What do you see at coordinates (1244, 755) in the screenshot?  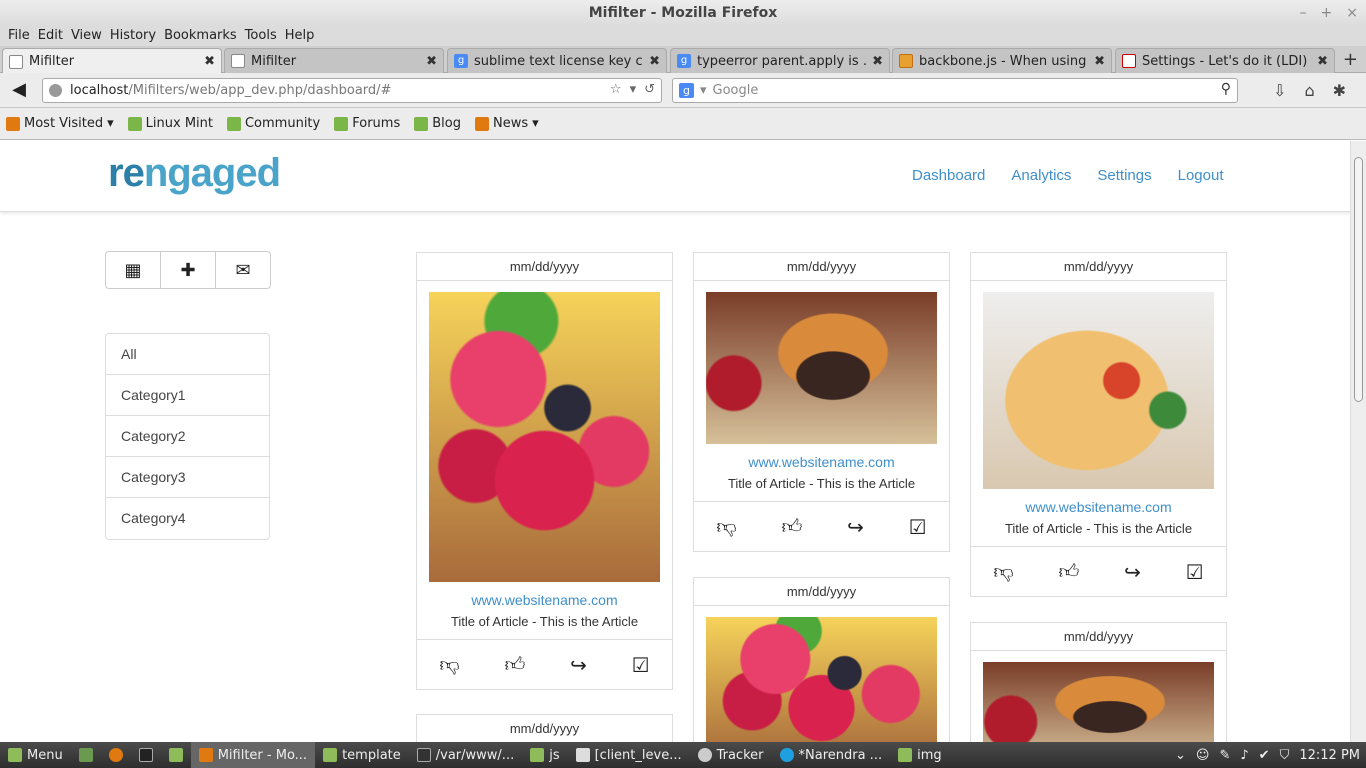 I see `volume-icon: ♪` at bounding box center [1244, 755].